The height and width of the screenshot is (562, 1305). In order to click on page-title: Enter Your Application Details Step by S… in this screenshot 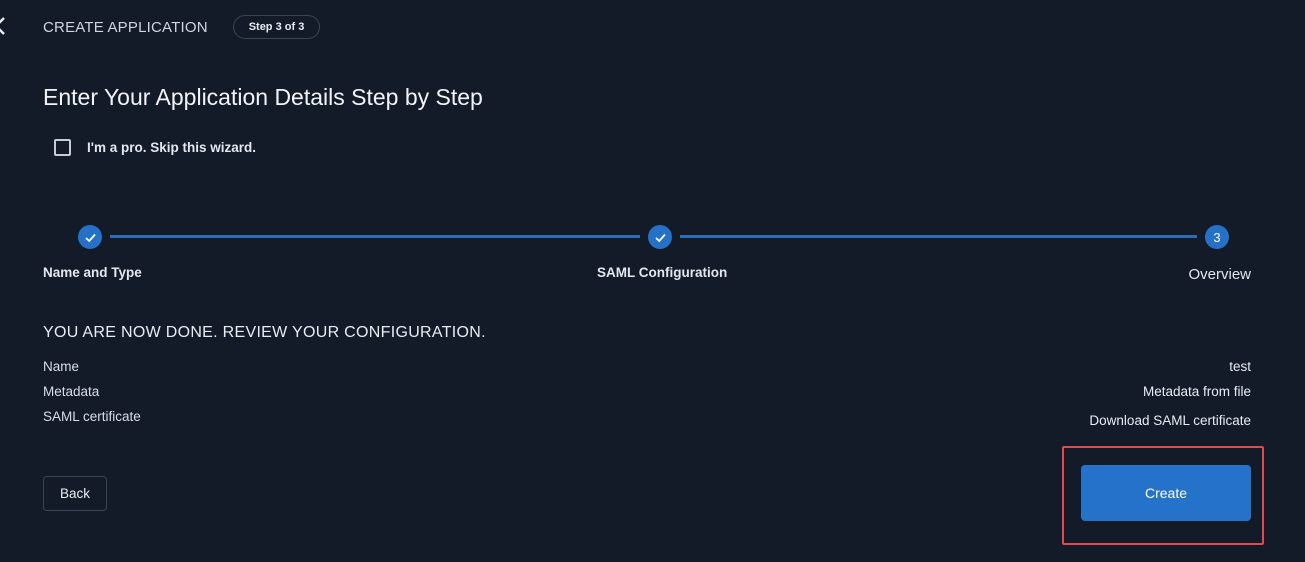, I will do `click(263, 97)`.